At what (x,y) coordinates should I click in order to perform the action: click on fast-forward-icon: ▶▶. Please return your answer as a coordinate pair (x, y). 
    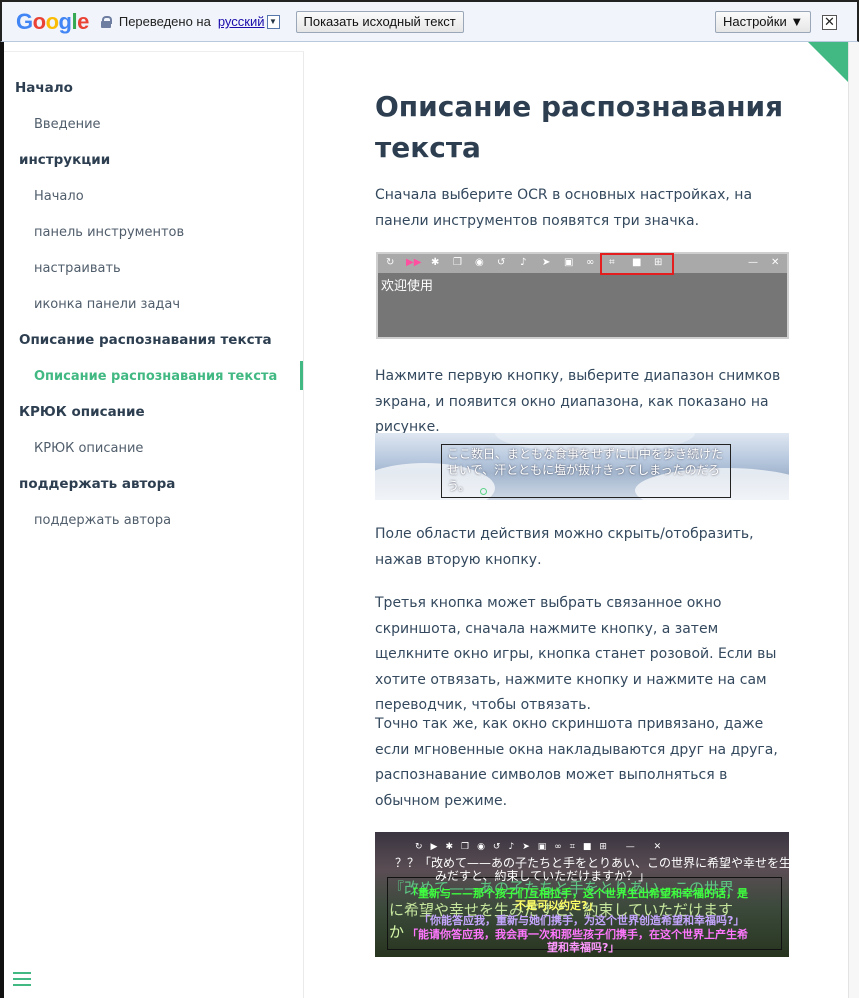
    Looking at the image, I should click on (414, 262).